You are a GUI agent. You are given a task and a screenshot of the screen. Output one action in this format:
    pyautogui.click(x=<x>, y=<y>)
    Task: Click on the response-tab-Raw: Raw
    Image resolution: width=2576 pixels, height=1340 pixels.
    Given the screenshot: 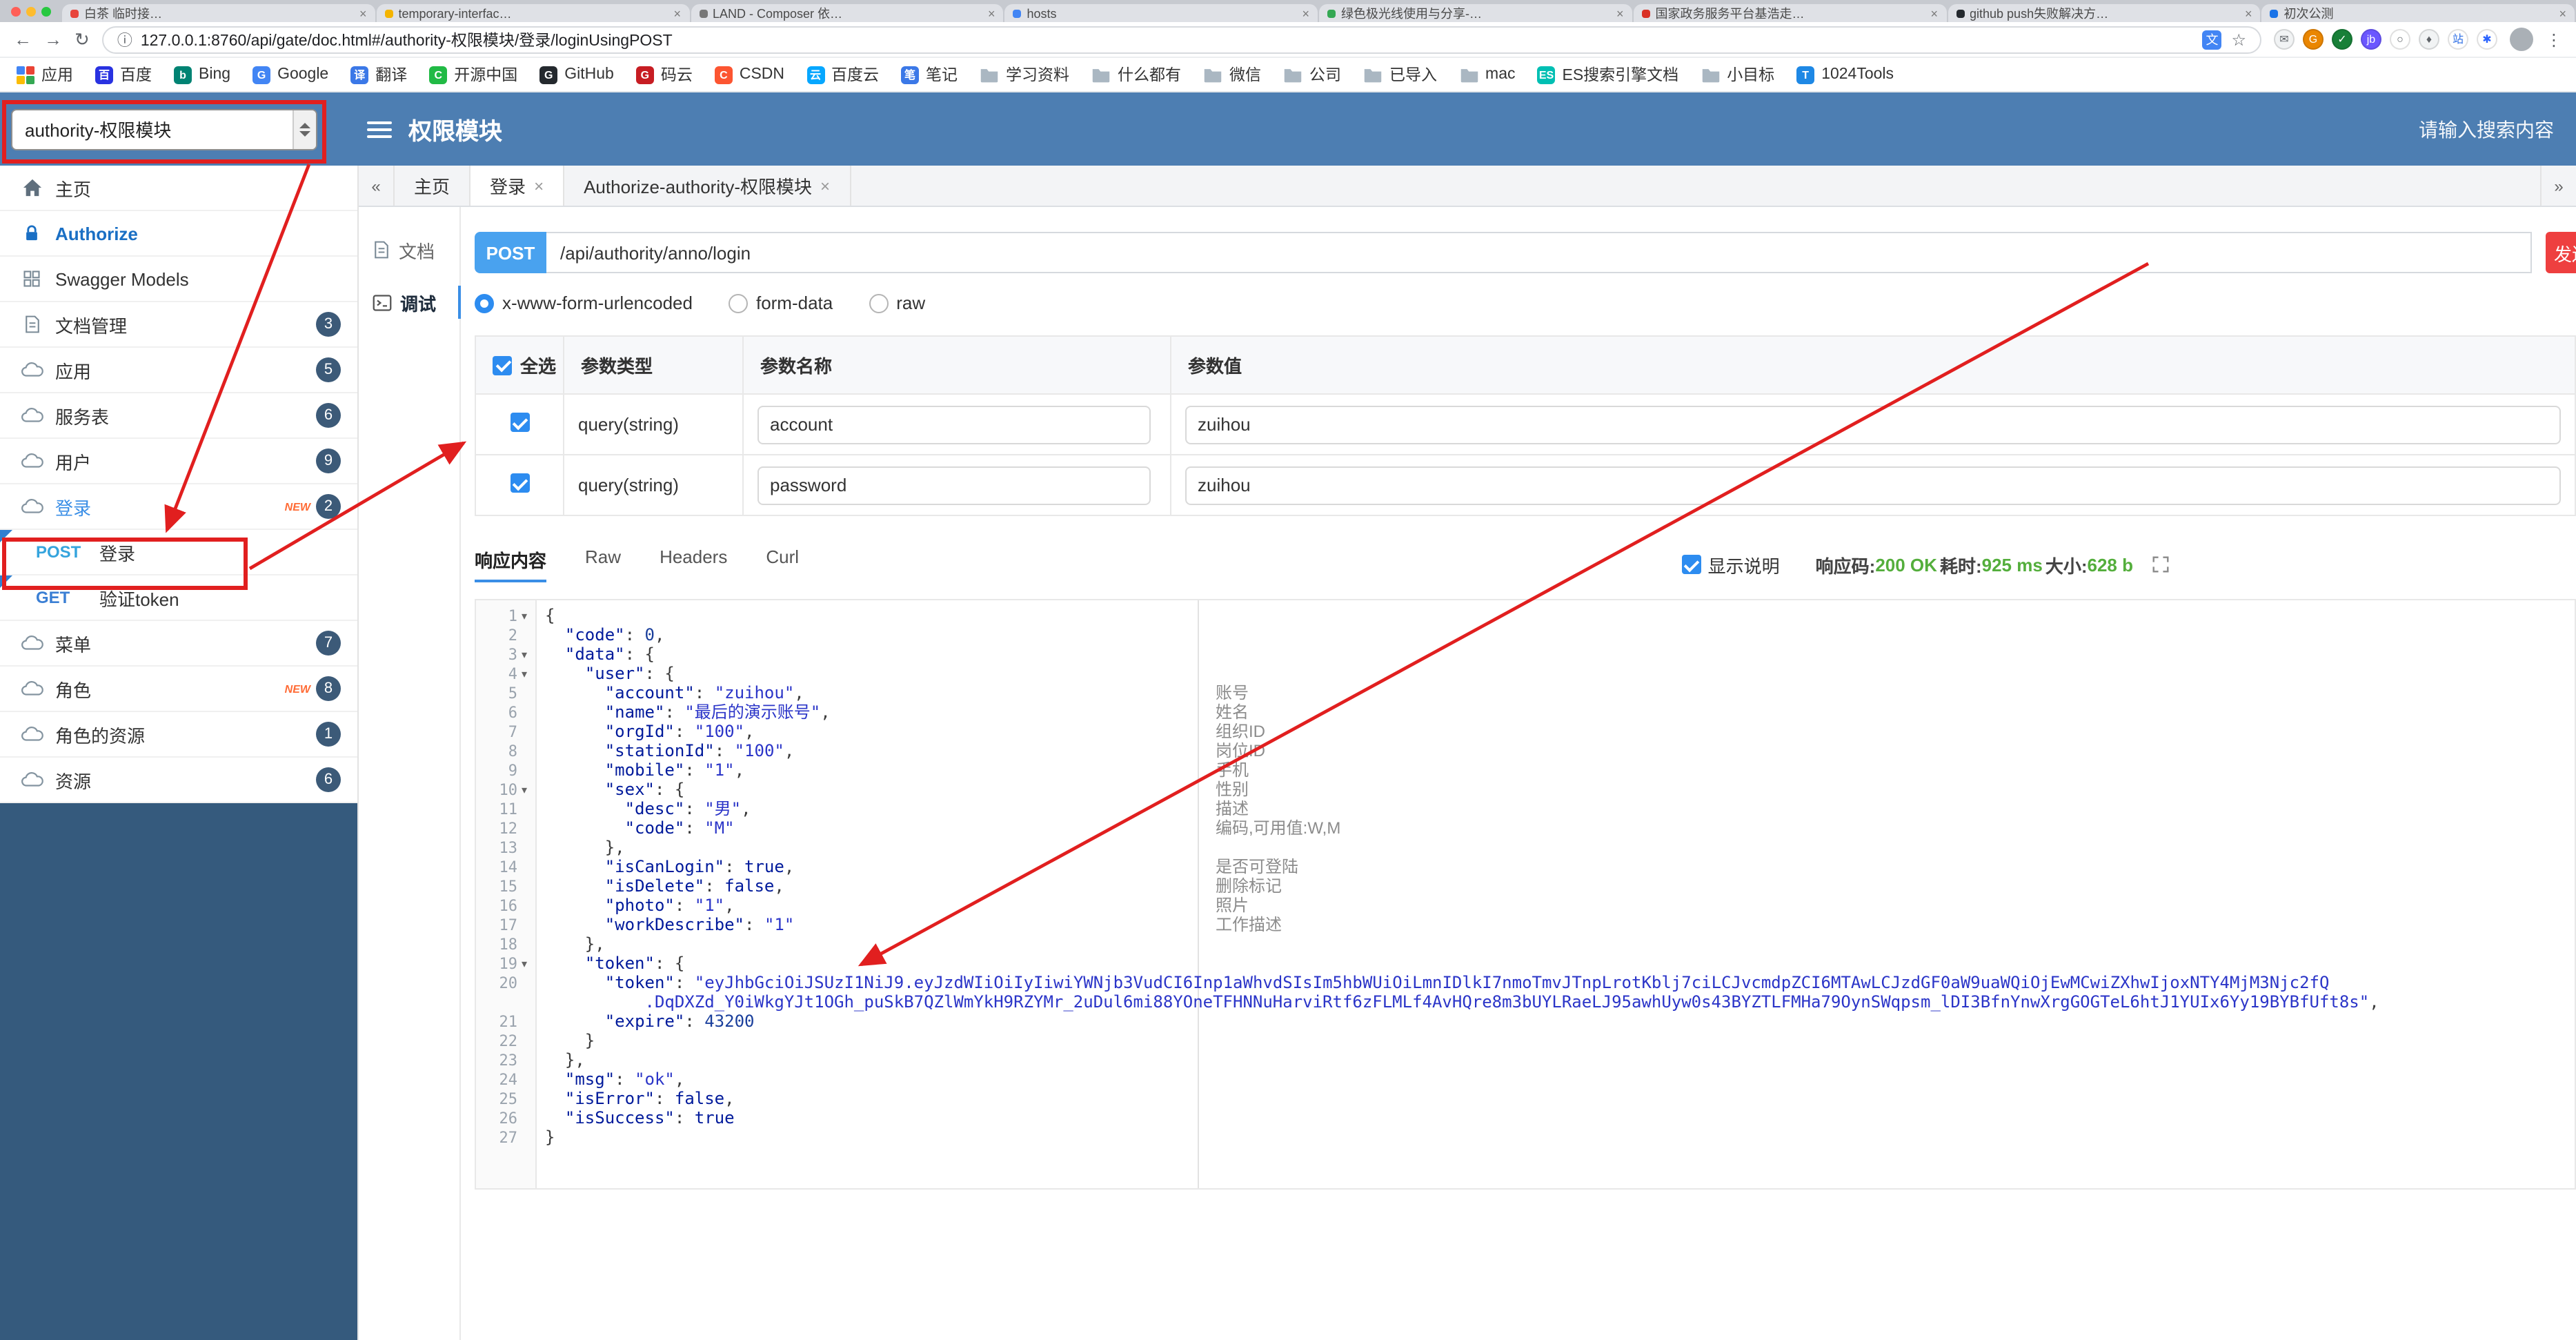 What is the action you would take?
    pyautogui.click(x=603, y=564)
    